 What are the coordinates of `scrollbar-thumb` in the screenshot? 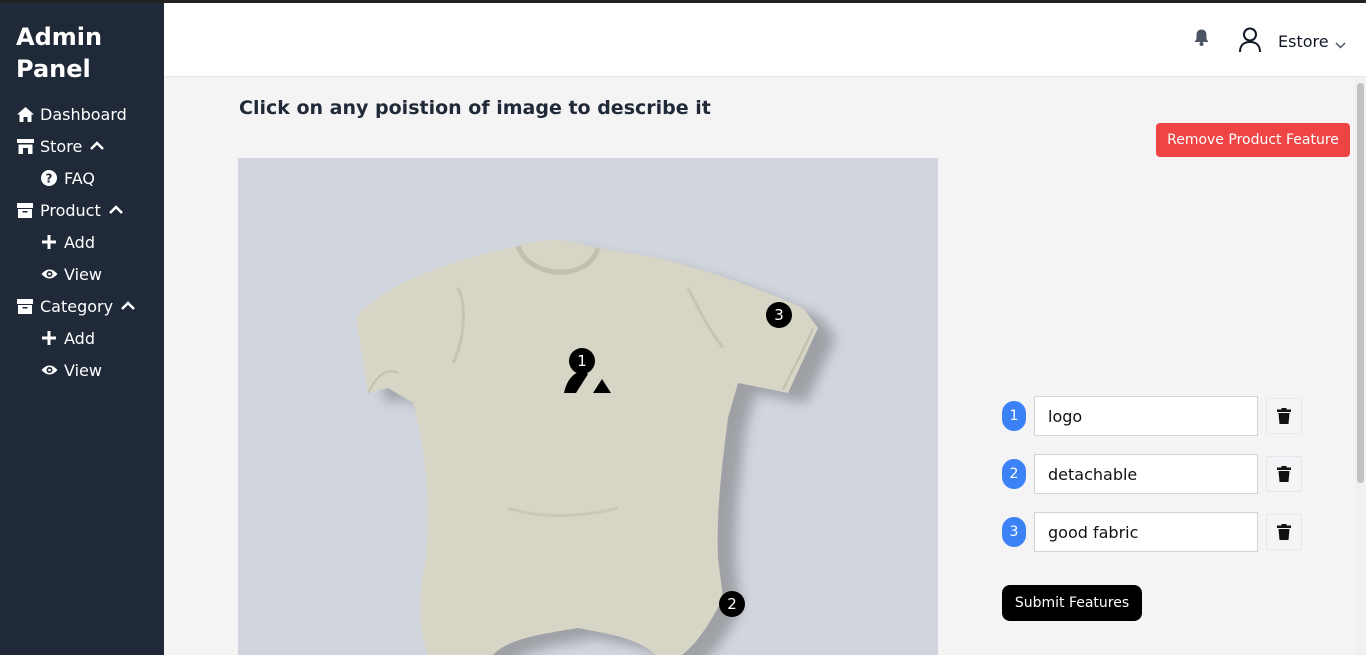 It's located at (1360, 283).